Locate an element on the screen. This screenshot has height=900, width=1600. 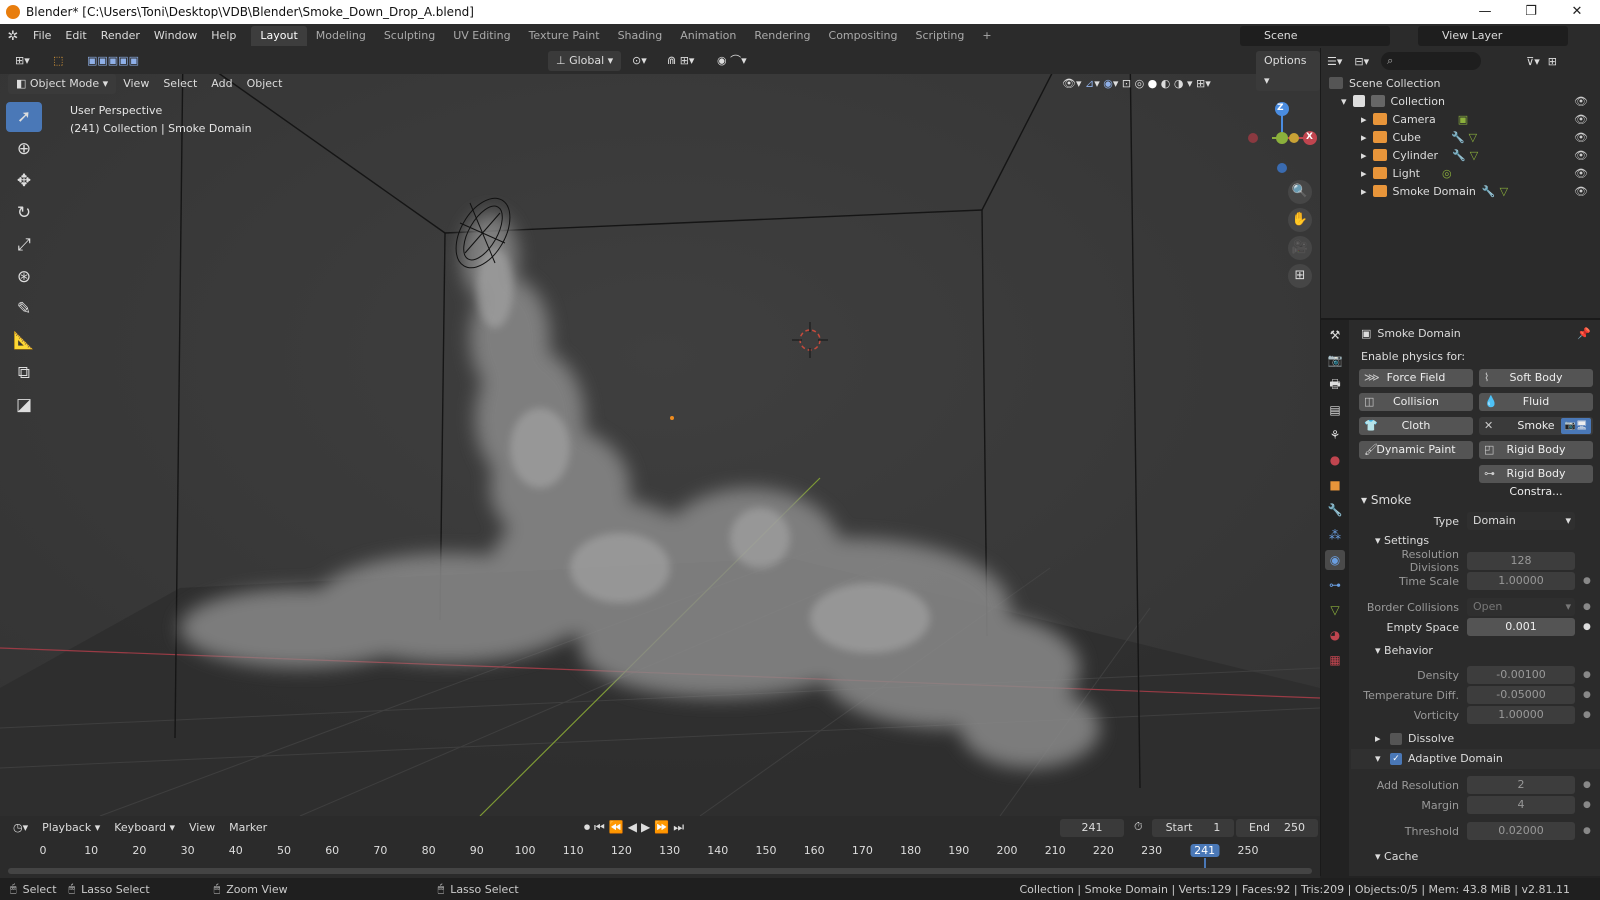
behavior-subpanel-header: ▾ Behavior is located at coordinates (1475, 651).